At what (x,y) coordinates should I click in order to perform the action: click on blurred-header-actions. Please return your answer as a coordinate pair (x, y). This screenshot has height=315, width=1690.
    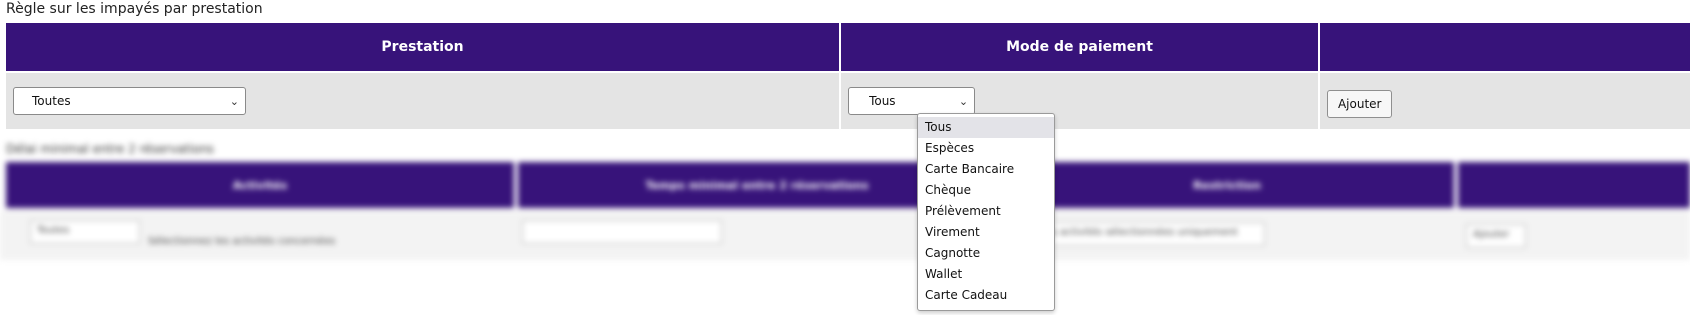
    Looking at the image, I should click on (1574, 185).